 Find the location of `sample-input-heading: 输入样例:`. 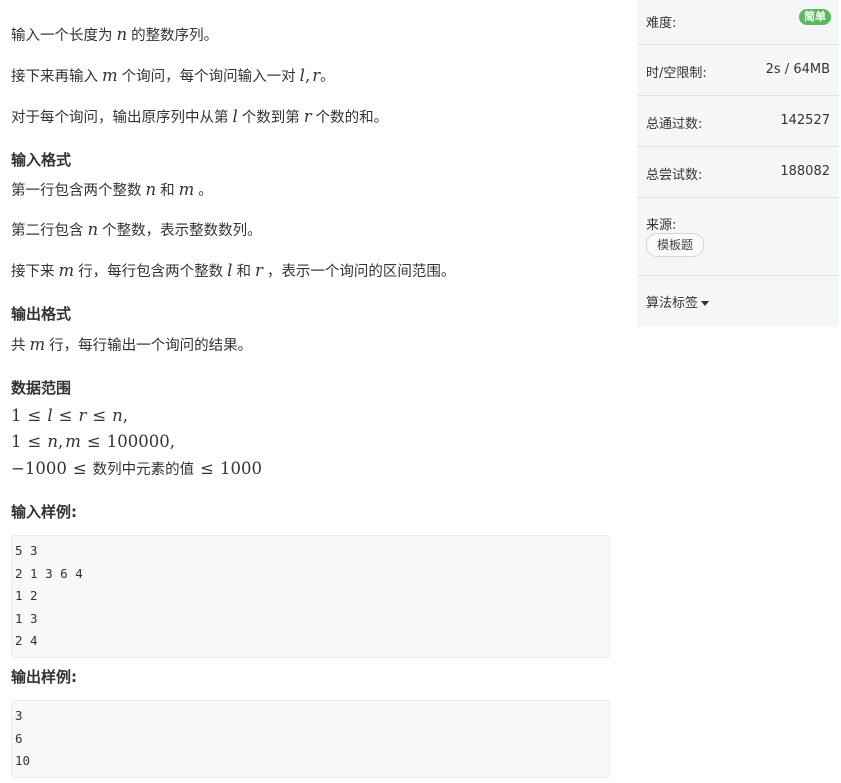

sample-input-heading: 输入样例: is located at coordinates (44, 512).